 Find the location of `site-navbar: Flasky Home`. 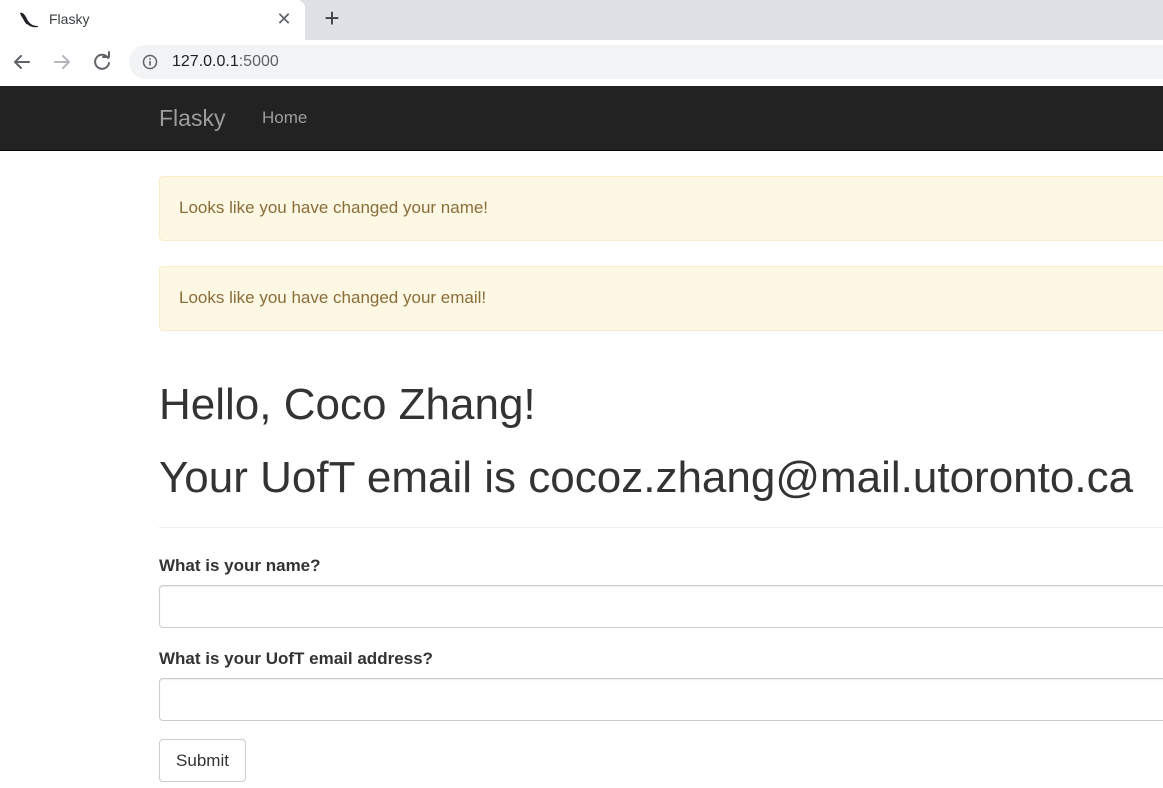

site-navbar: Flasky Home is located at coordinates (581, 118).